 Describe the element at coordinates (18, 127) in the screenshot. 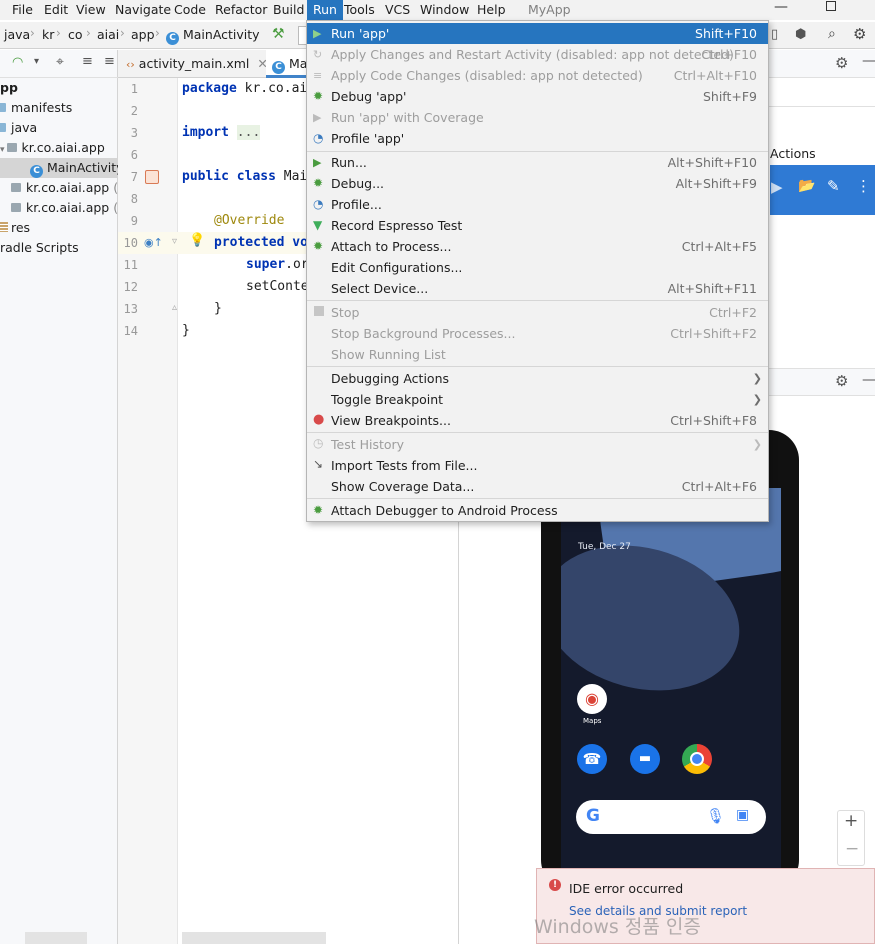

I see `tree-item-java: java` at that location.